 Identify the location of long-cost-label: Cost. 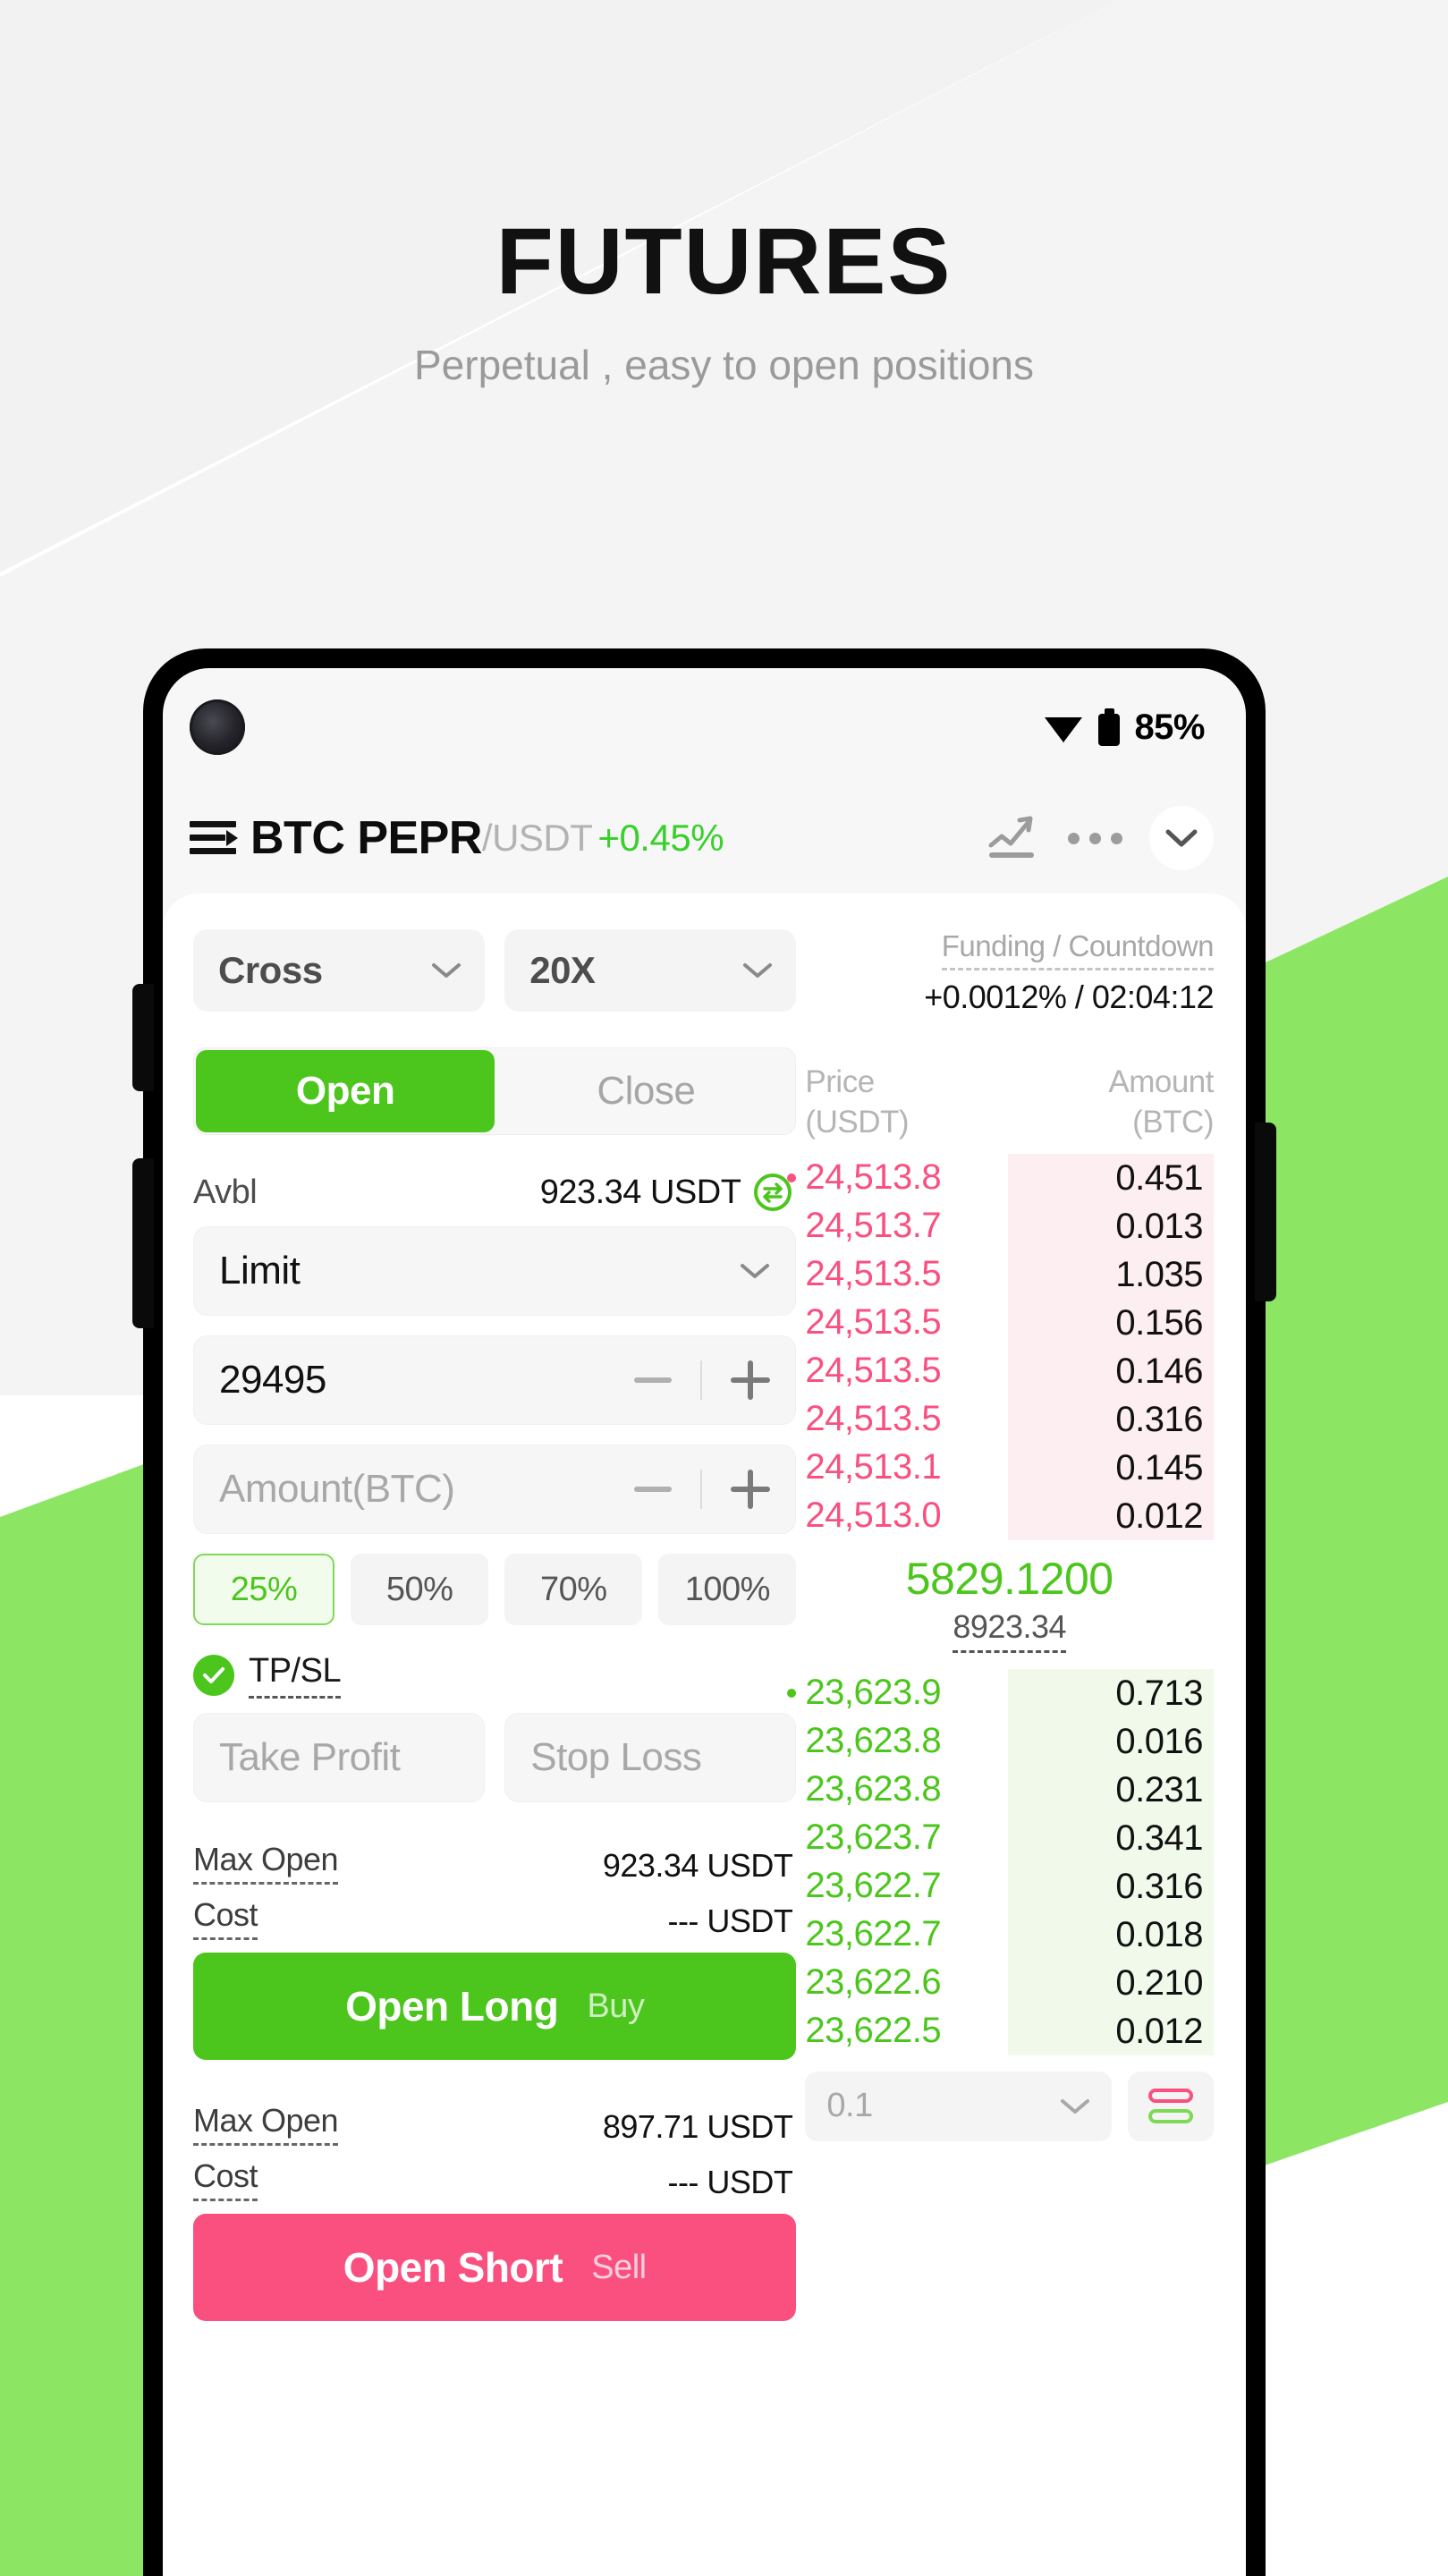
(225, 1918).